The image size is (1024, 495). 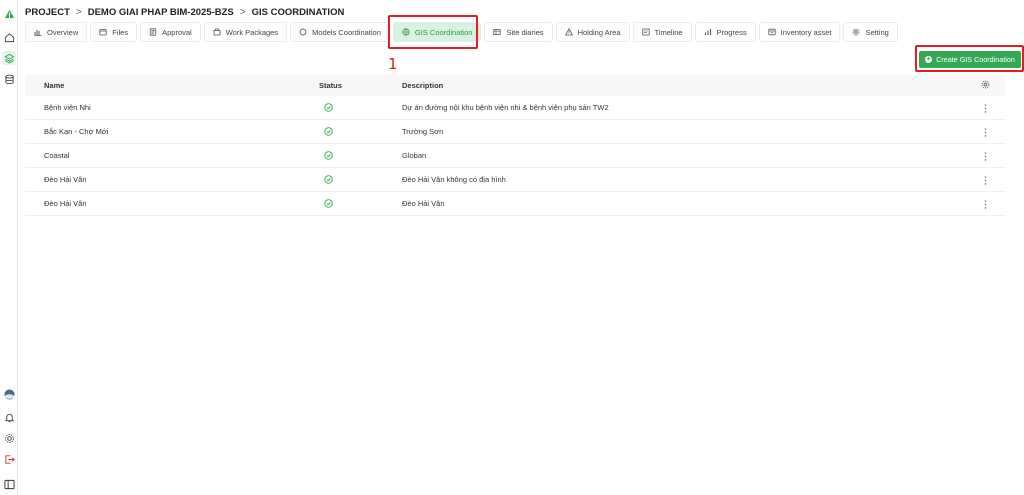 What do you see at coordinates (707, 32) in the screenshot?
I see `progress-icon` at bounding box center [707, 32].